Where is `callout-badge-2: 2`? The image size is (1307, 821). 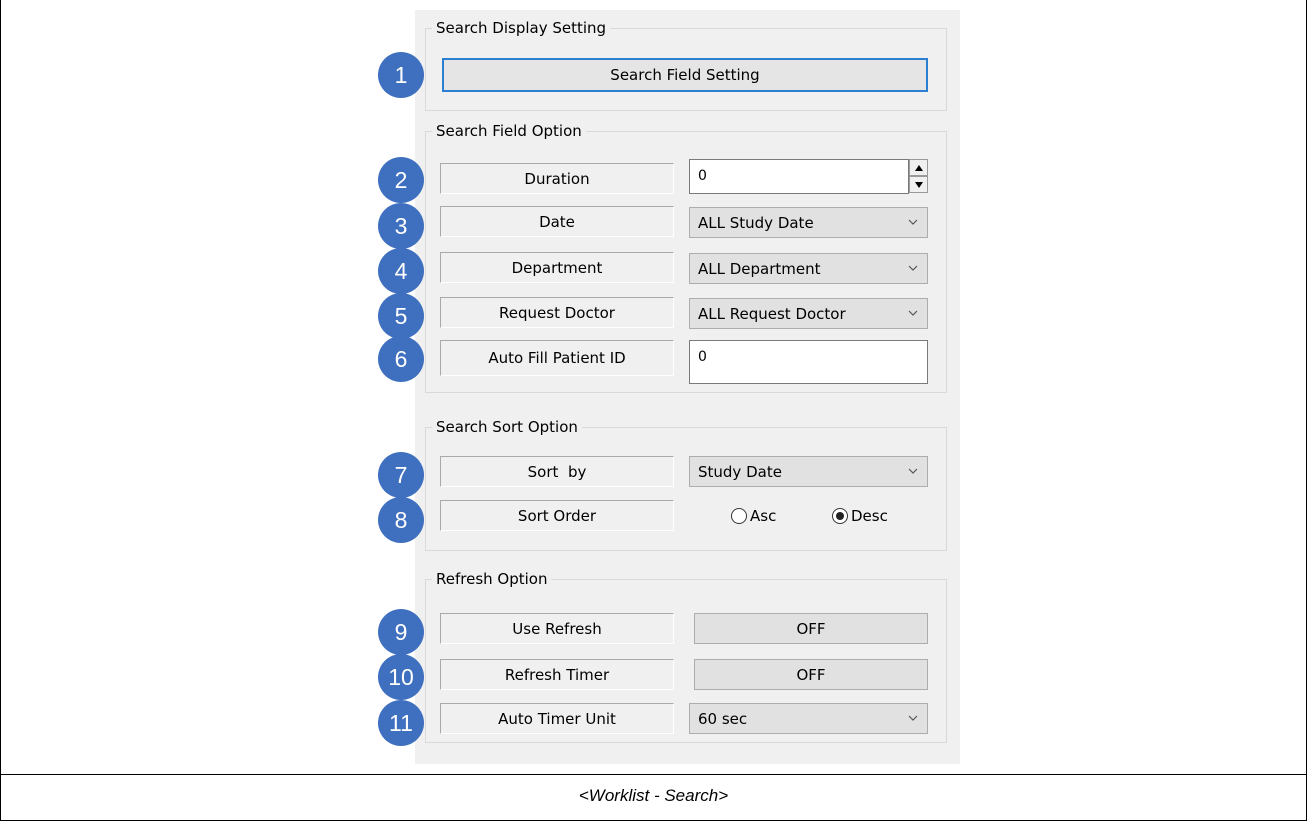
callout-badge-2: 2 is located at coordinates (401, 180).